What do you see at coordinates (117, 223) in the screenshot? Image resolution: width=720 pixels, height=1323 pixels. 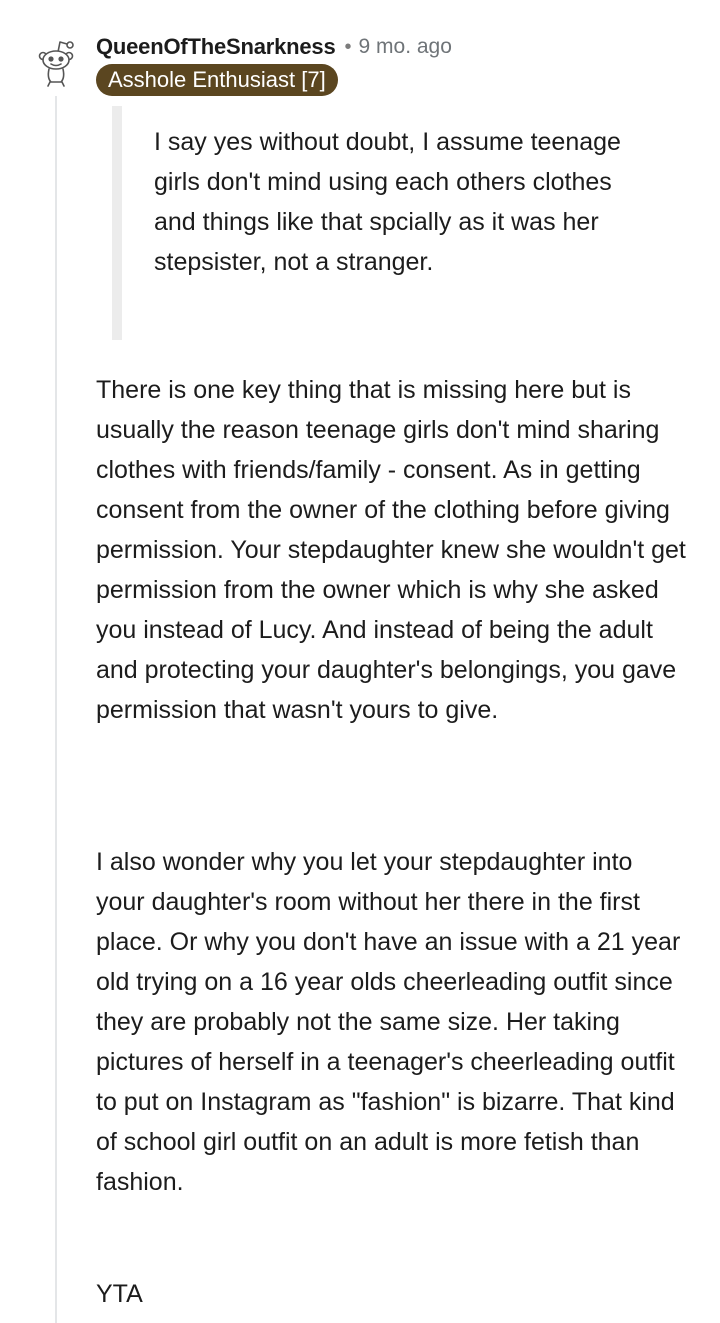 I see `blockquote-bar` at bounding box center [117, 223].